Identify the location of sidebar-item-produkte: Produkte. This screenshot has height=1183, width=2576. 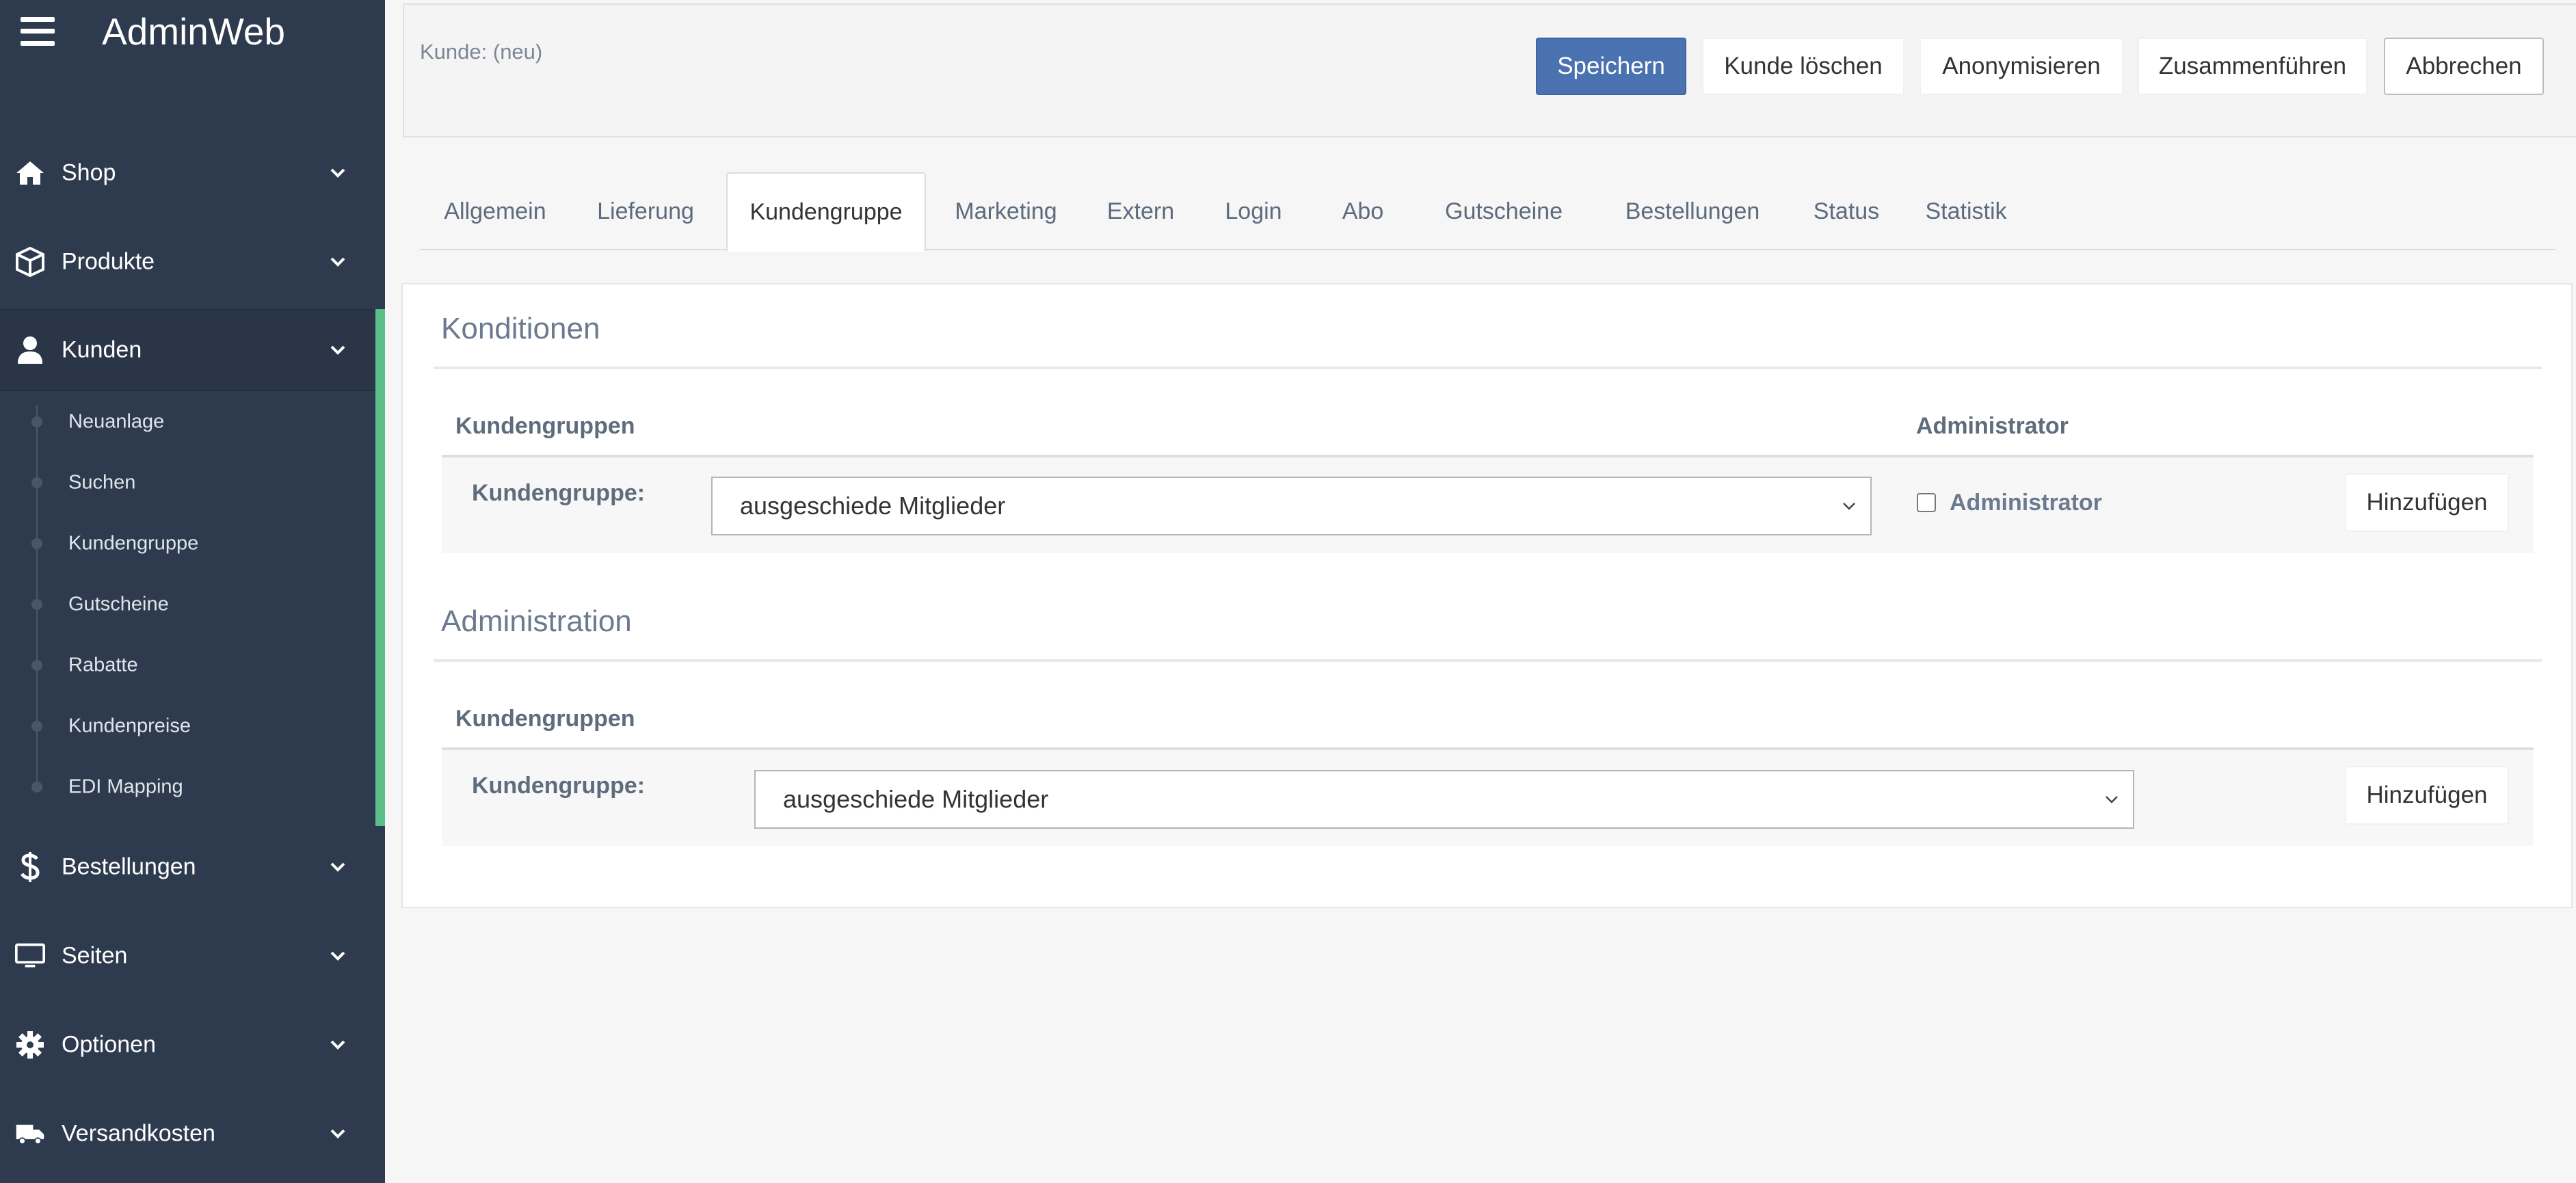
(192, 261).